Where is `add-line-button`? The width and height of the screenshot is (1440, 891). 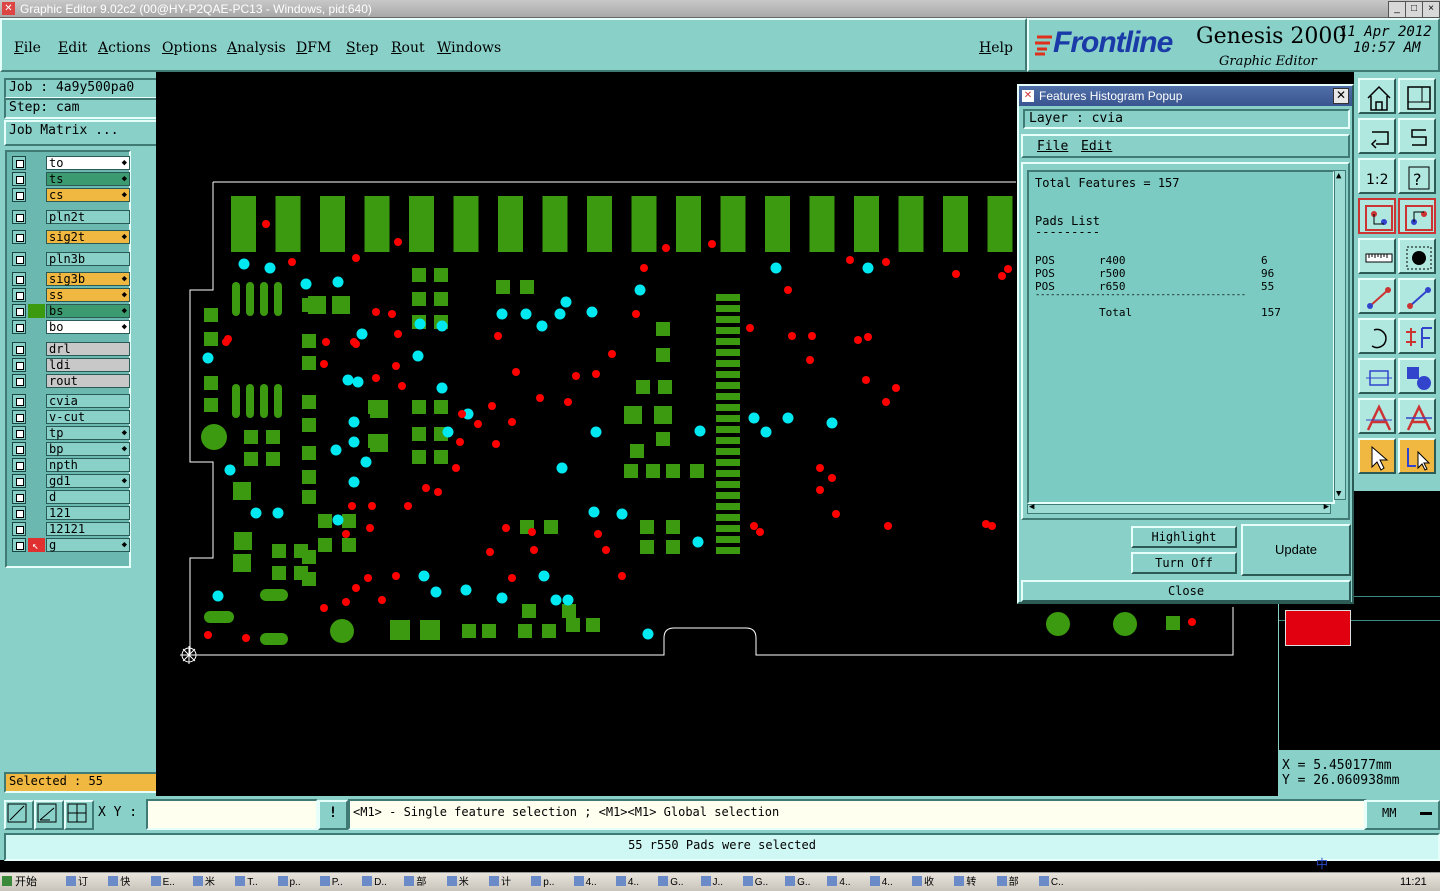
add-line-button is located at coordinates (1377, 296).